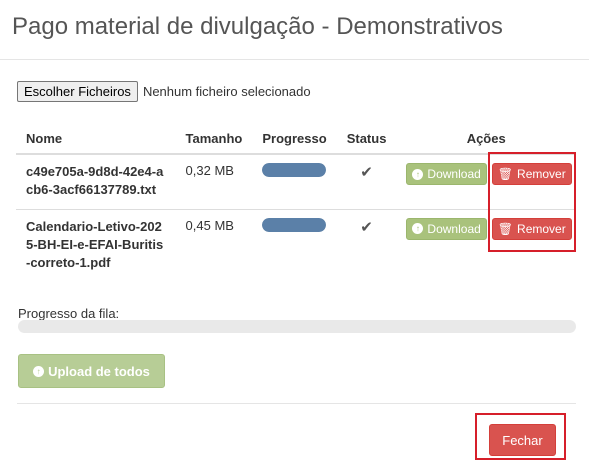 The height and width of the screenshot is (460, 589). I want to click on queue-progress-bar, so click(297, 326).